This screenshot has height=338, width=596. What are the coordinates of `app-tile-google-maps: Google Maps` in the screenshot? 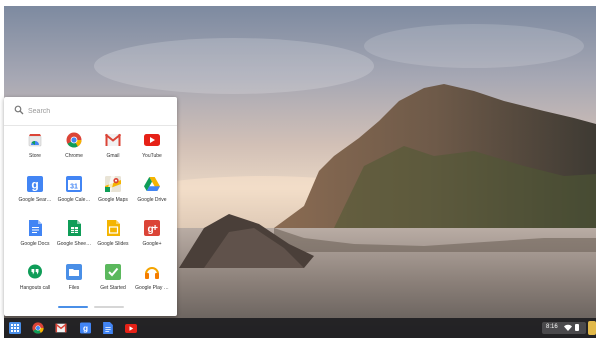 It's located at (113, 189).